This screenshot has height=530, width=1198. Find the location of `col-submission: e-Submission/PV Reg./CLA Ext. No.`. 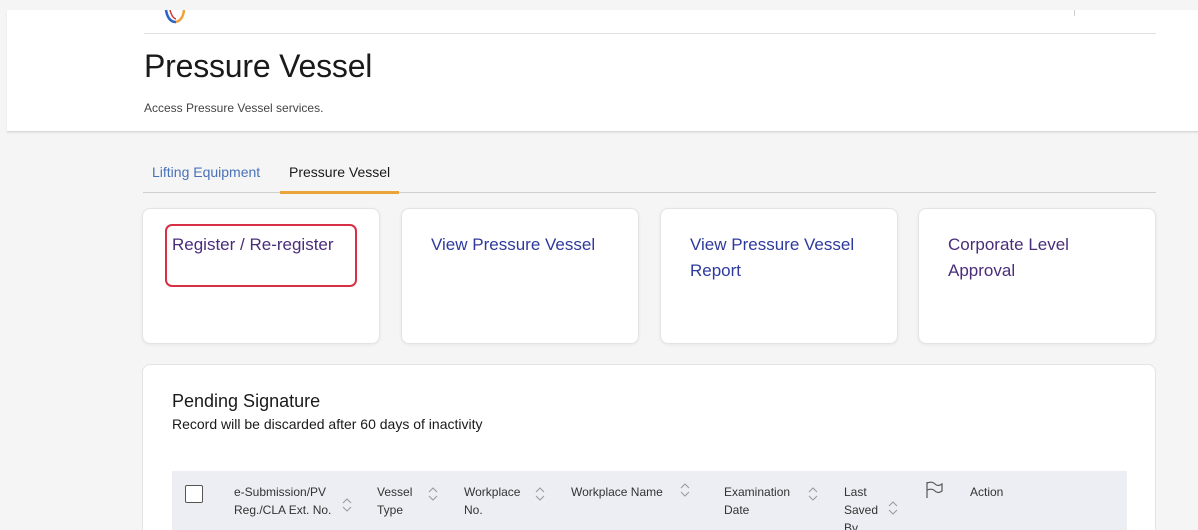

col-submission: e-Submission/PV Reg./CLA Ext. No. is located at coordinates (288, 501).